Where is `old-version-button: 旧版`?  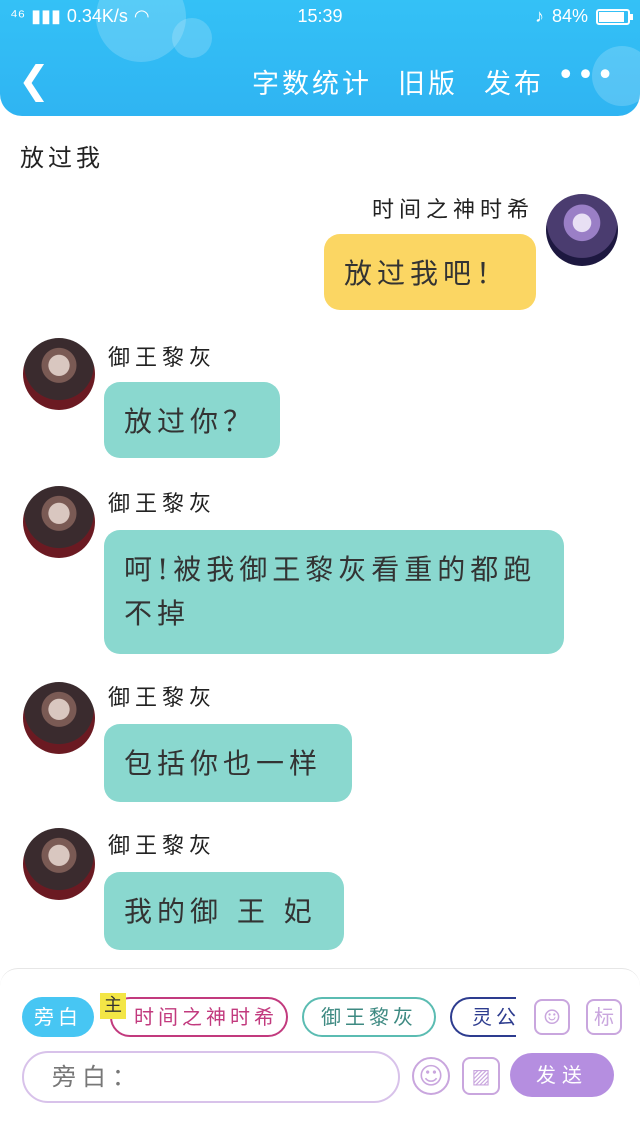
old-version-button: 旧版 is located at coordinates (428, 81).